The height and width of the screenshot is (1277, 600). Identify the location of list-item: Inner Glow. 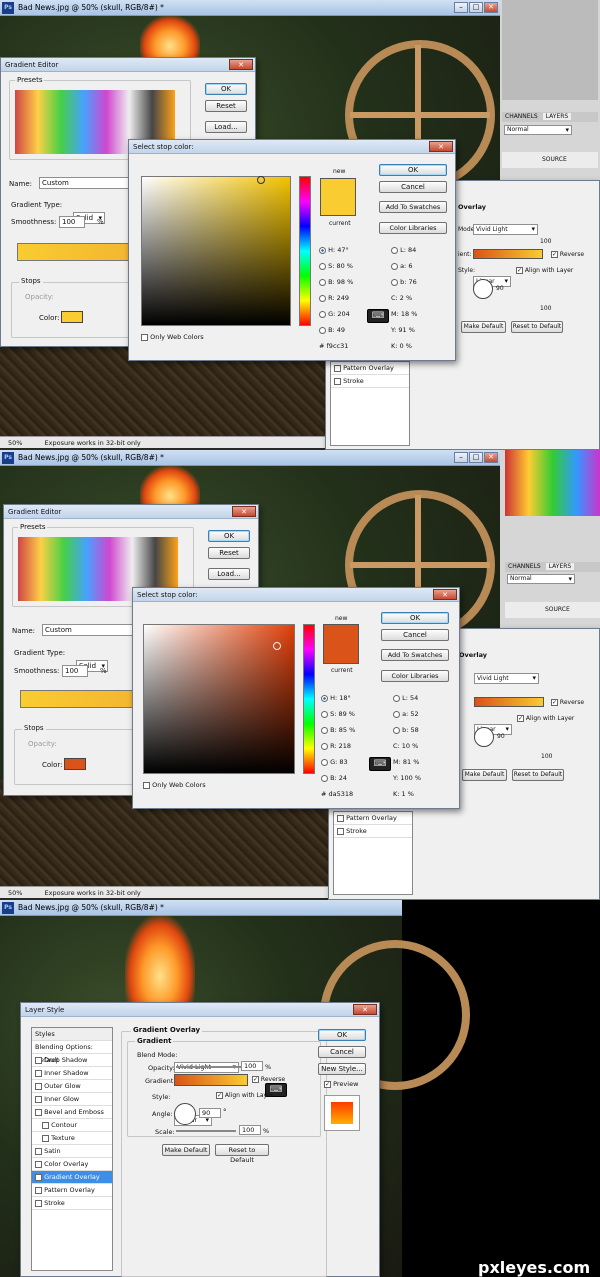
(72, 1099).